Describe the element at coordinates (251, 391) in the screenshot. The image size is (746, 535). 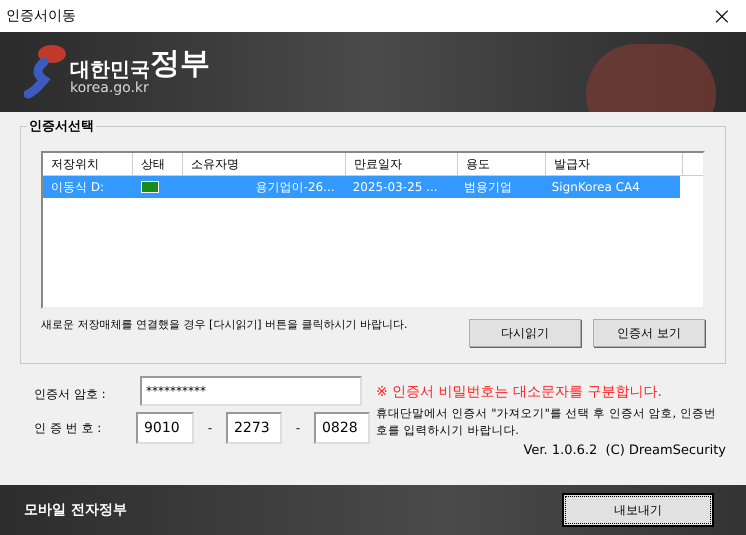
I see `password-field: **********` at that location.